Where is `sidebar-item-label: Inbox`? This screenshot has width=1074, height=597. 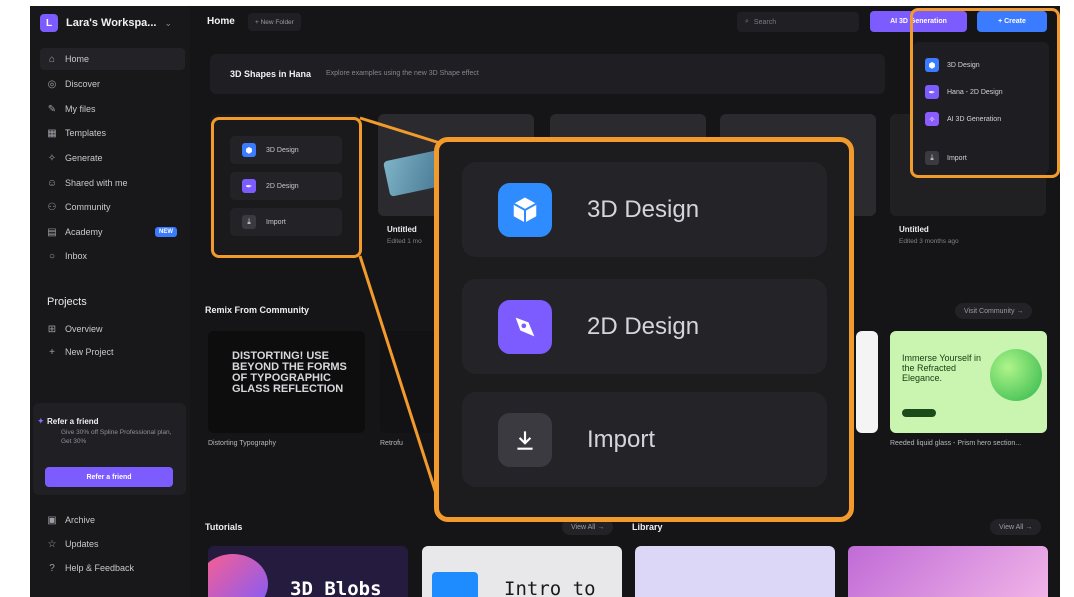
sidebar-item-label: Inbox is located at coordinates (76, 256).